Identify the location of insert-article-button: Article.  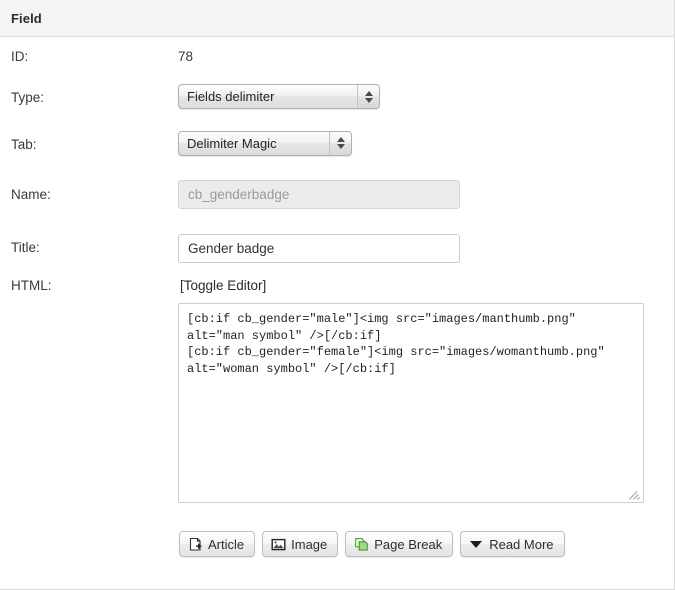
(217, 544).